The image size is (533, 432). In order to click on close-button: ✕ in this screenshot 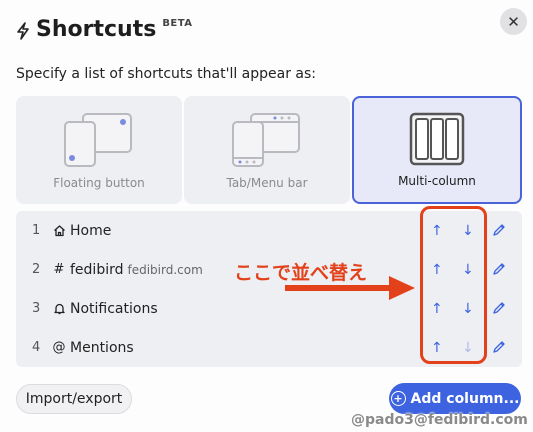, I will do `click(513, 21)`.